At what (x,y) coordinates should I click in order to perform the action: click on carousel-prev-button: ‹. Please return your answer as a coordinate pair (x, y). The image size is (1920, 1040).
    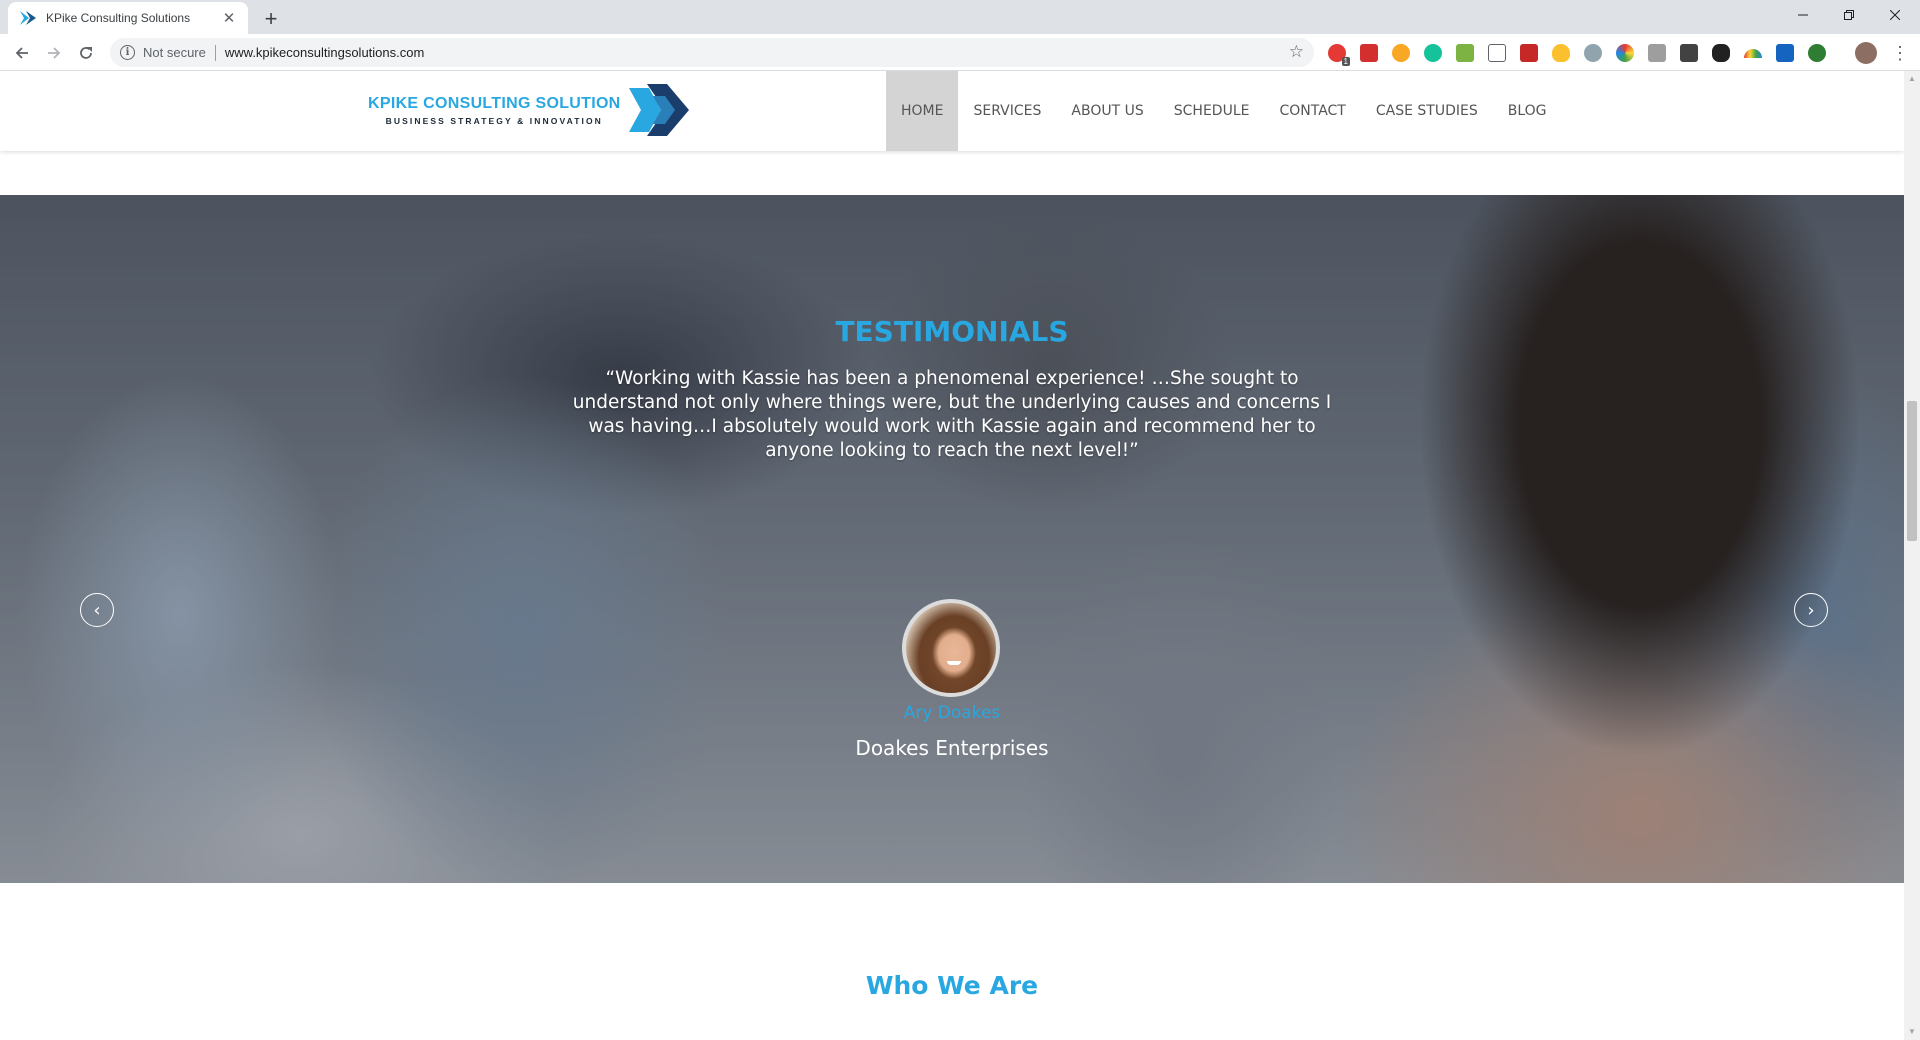
    Looking at the image, I should click on (97, 610).